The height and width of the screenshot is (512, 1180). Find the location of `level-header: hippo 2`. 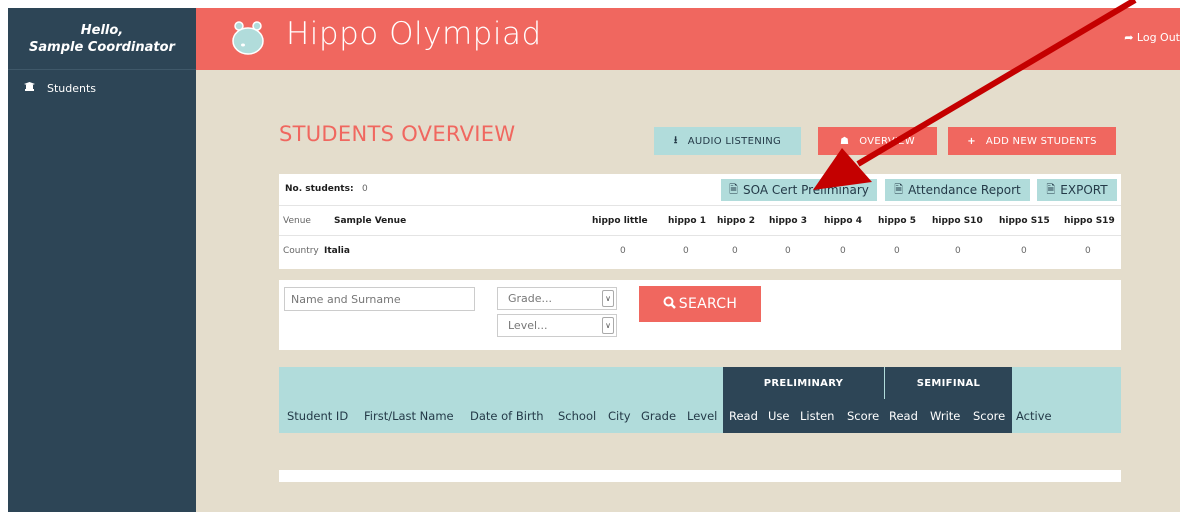

level-header: hippo 2 is located at coordinates (736, 221).